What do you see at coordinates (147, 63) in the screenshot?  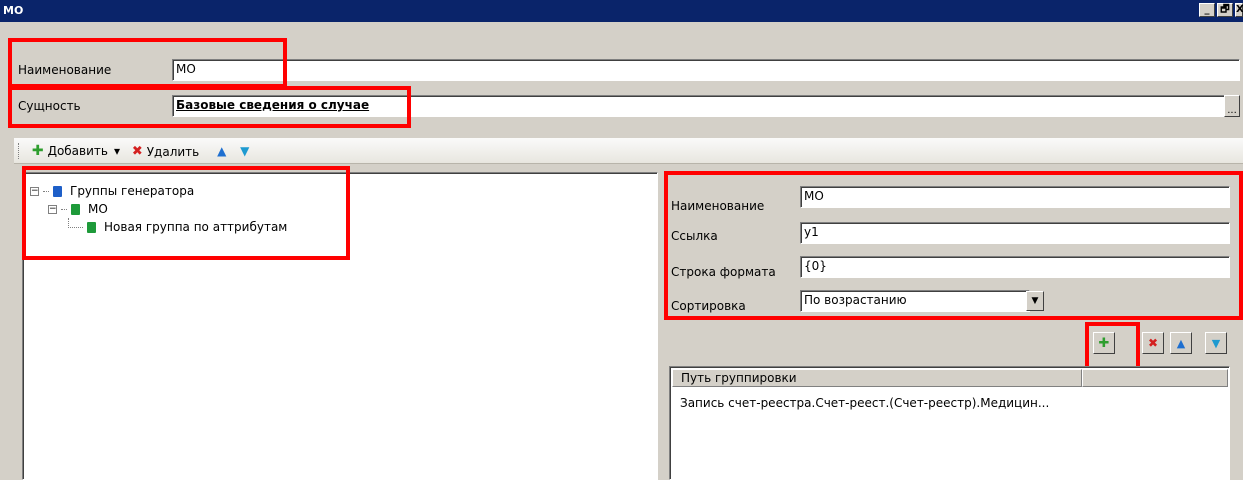 I see `name-highlight-box` at bounding box center [147, 63].